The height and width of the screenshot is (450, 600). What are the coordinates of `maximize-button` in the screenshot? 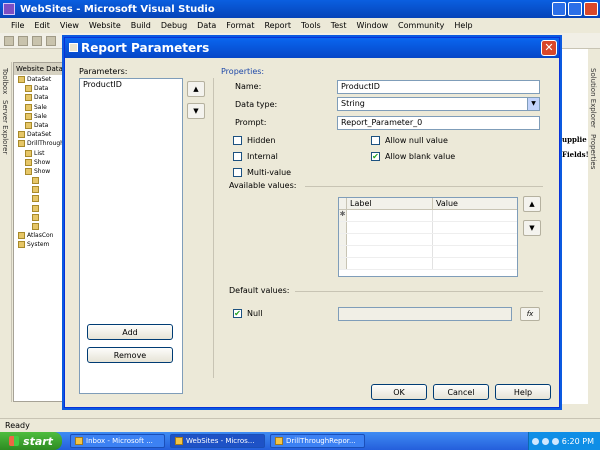 It's located at (575, 9).